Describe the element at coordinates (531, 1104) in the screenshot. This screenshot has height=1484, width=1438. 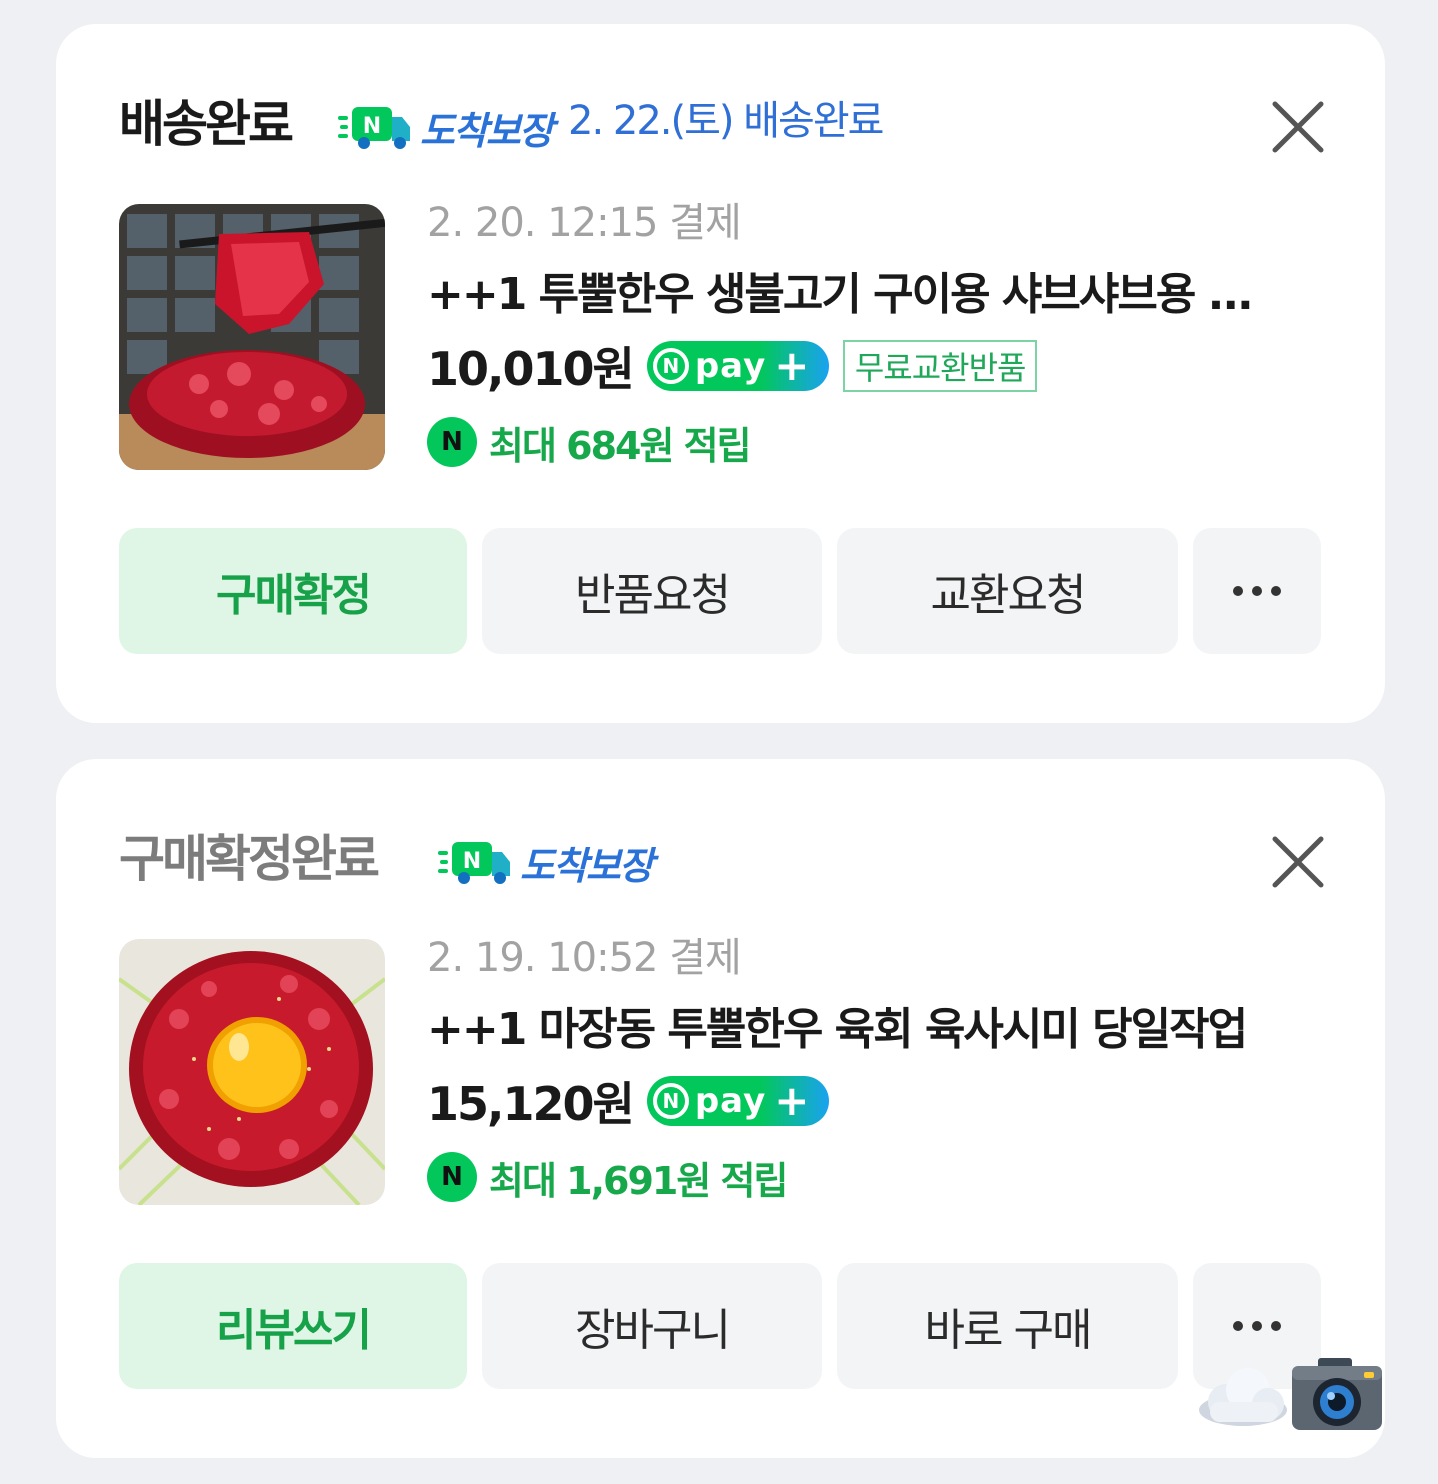
I see `price: 15,120원` at that location.